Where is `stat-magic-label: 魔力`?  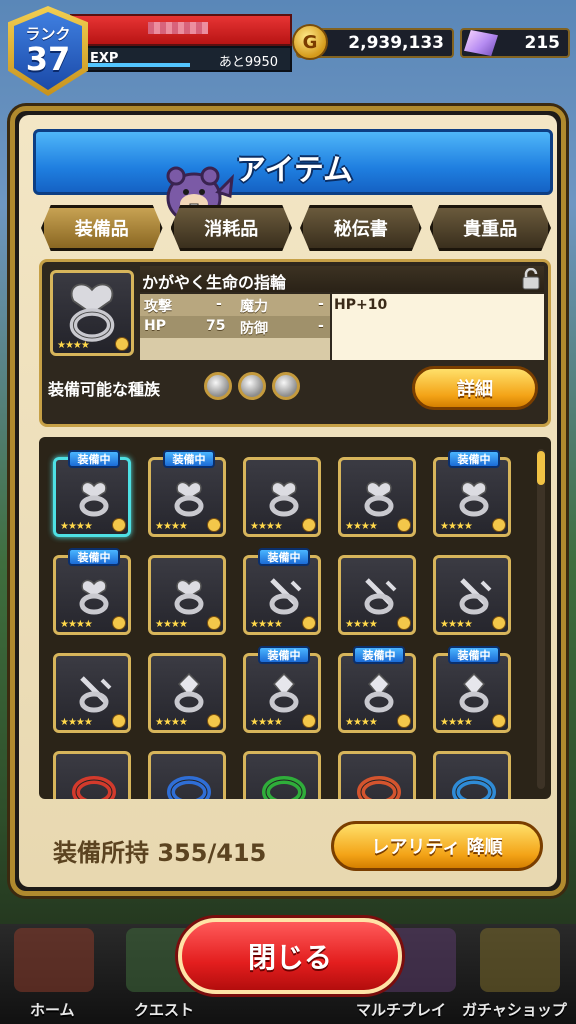 stat-magic-label: 魔力 is located at coordinates (254, 307).